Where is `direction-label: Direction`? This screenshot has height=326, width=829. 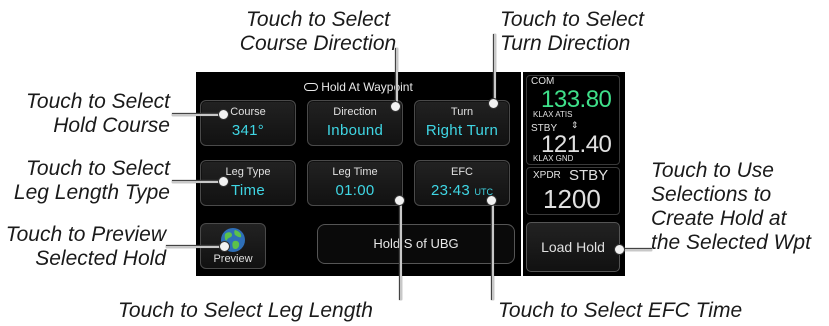
direction-label: Direction is located at coordinates (355, 112).